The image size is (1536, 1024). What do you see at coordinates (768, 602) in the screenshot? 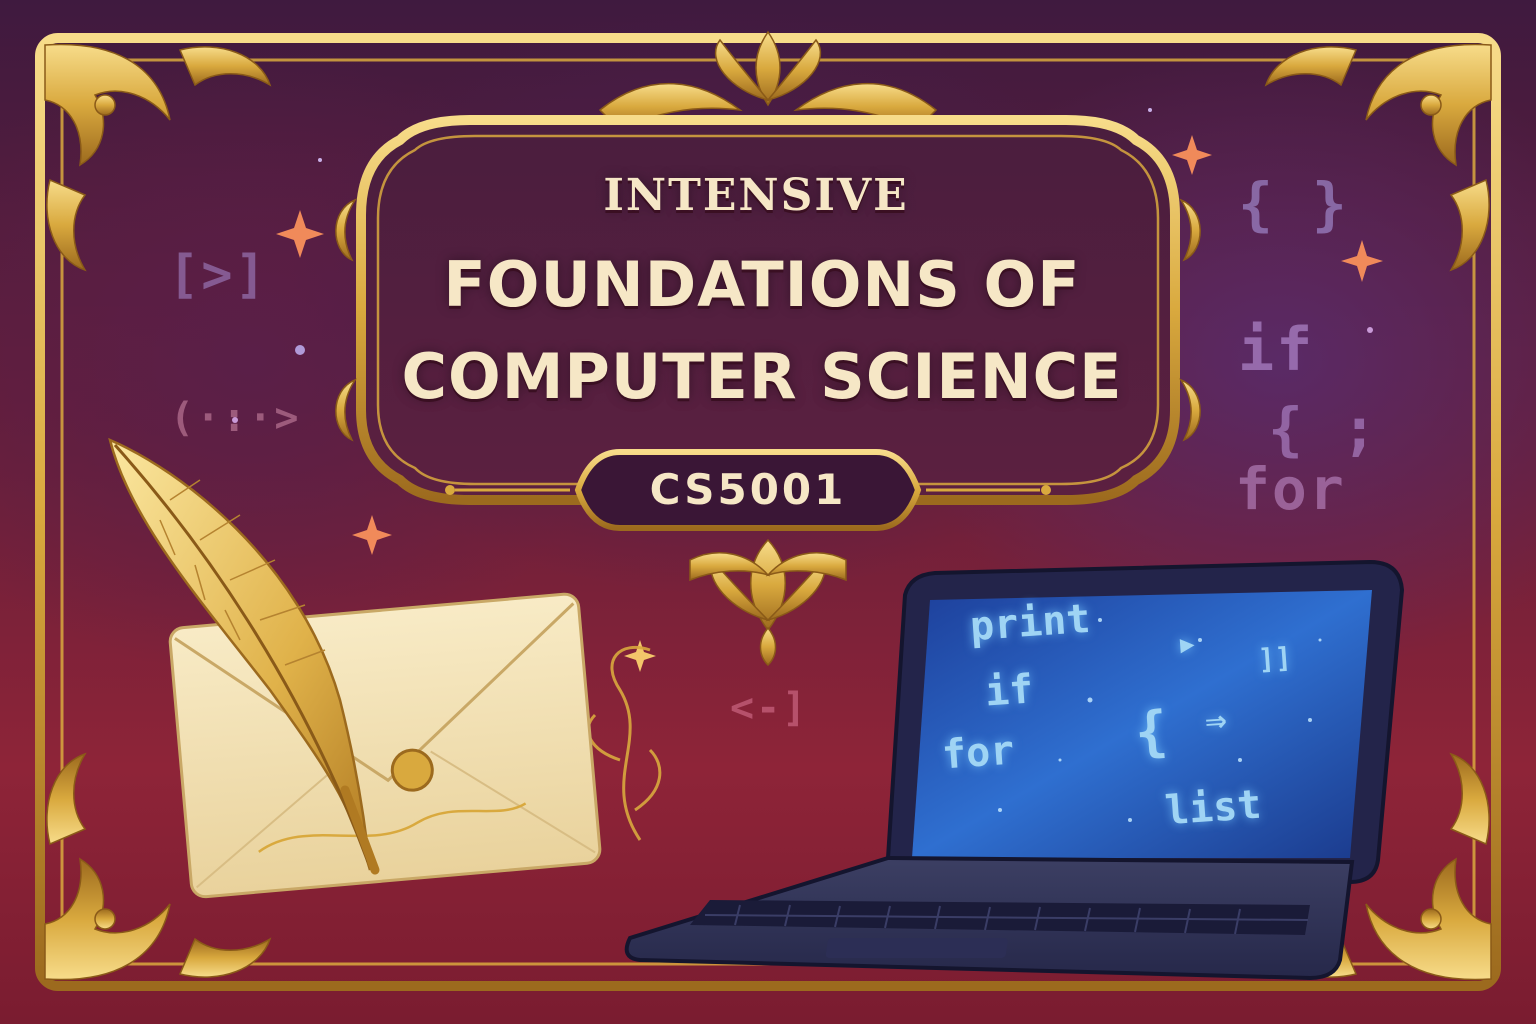
I see `bottom-fleur-crest` at bounding box center [768, 602].